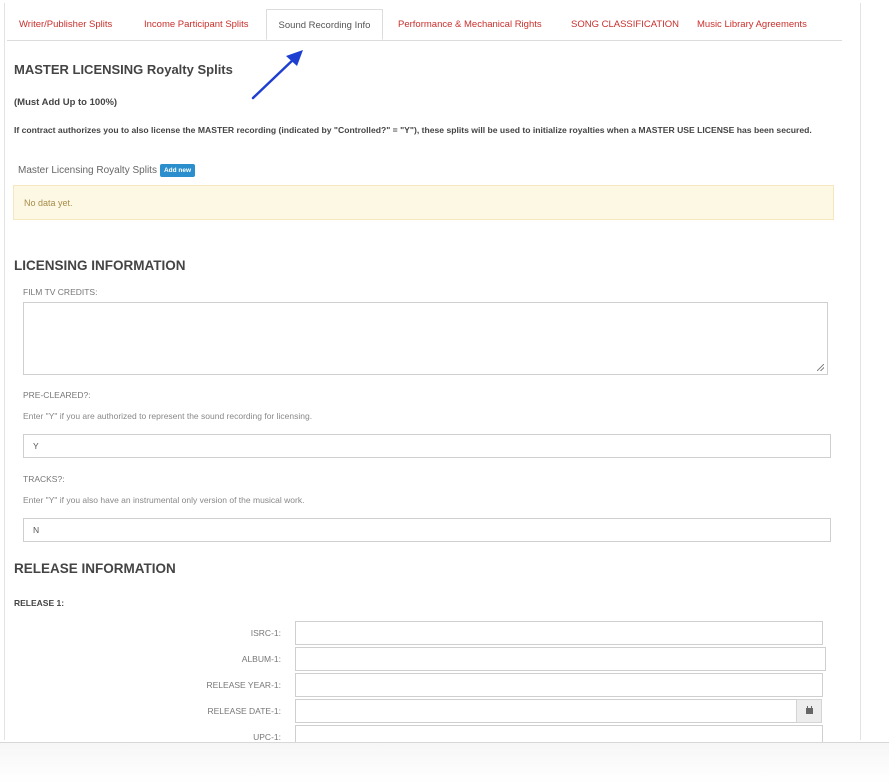 This screenshot has height=784, width=889. What do you see at coordinates (820, 367) in the screenshot?
I see `resize-grip-icon` at bounding box center [820, 367].